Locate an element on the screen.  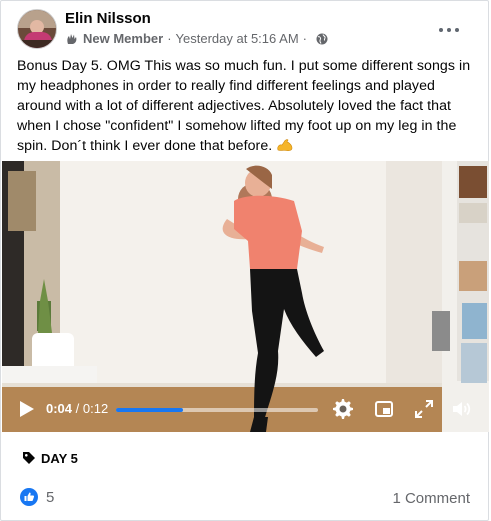
progress-bar-fill is located at coordinates (149, 410).